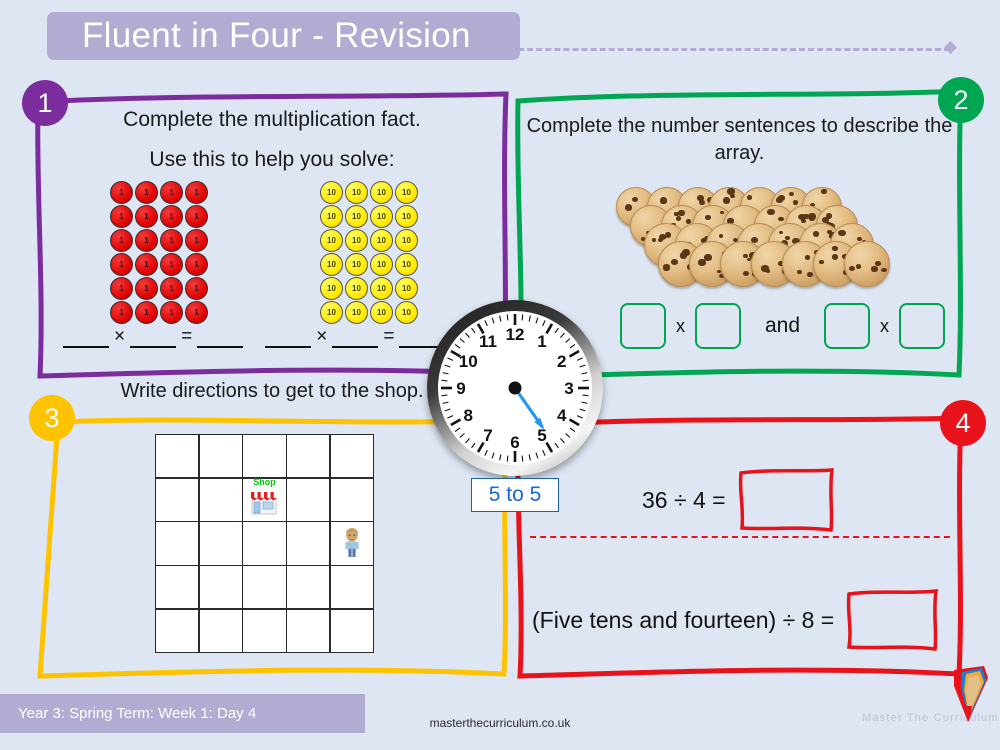  I want to click on clock-numeral-9: 9, so click(460, 388).